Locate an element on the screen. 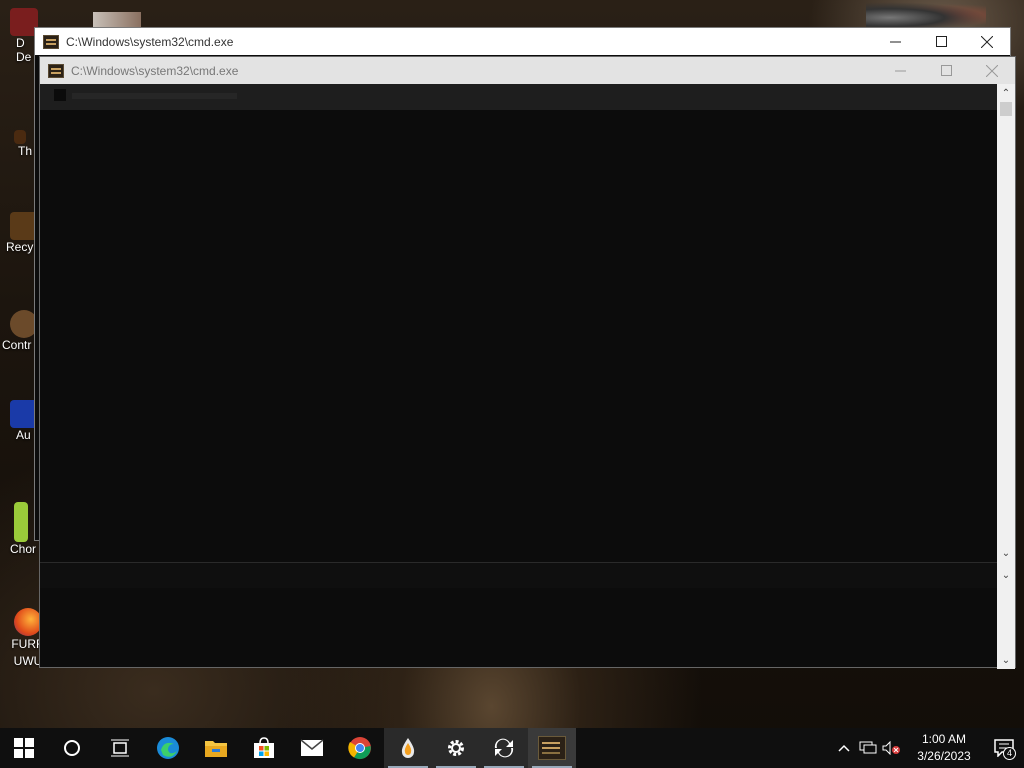 Image resolution: width=1024 pixels, height=768 pixels. store-button is located at coordinates (264, 748).